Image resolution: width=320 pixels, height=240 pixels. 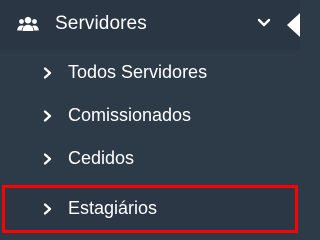 What do you see at coordinates (264, 23) in the screenshot?
I see `chevron-down-icon` at bounding box center [264, 23].